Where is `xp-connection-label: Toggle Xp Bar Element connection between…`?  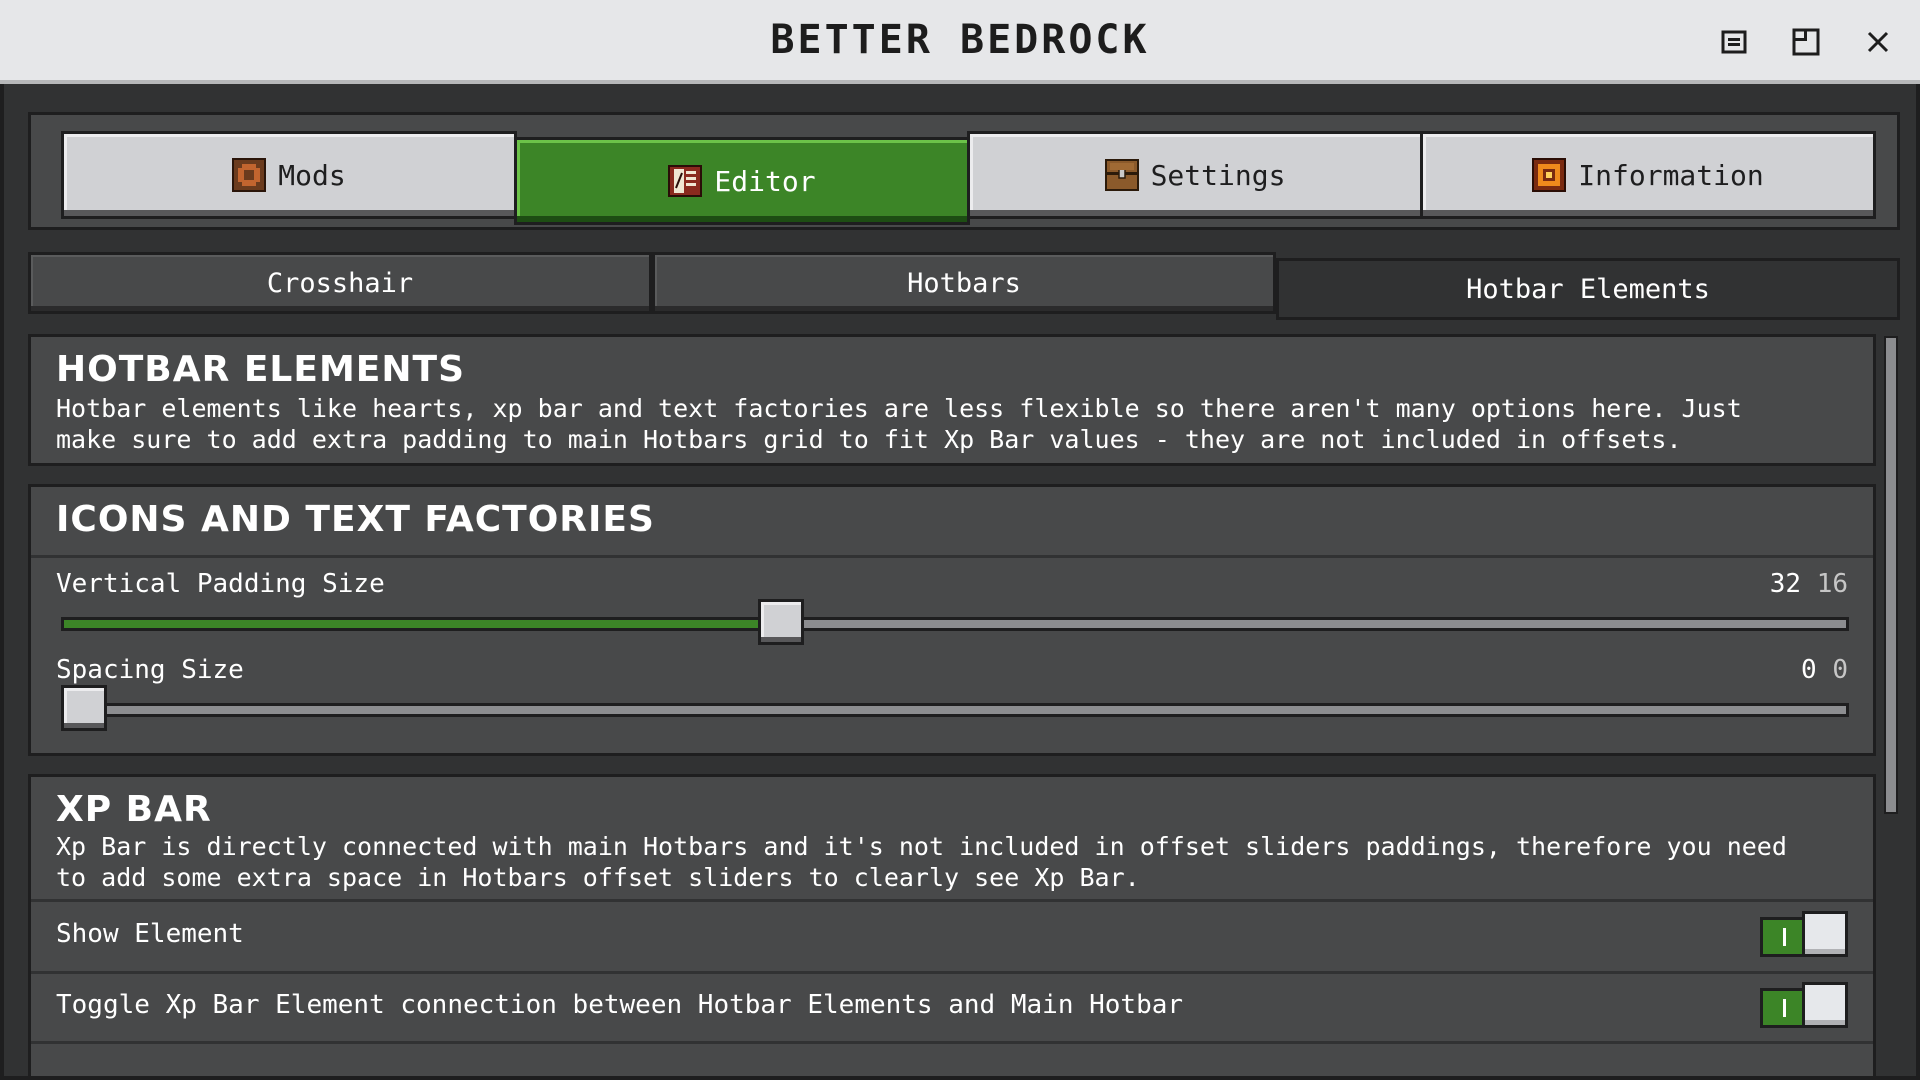
xp-connection-label: Toggle Xp Bar Element connection between… is located at coordinates (620, 1005).